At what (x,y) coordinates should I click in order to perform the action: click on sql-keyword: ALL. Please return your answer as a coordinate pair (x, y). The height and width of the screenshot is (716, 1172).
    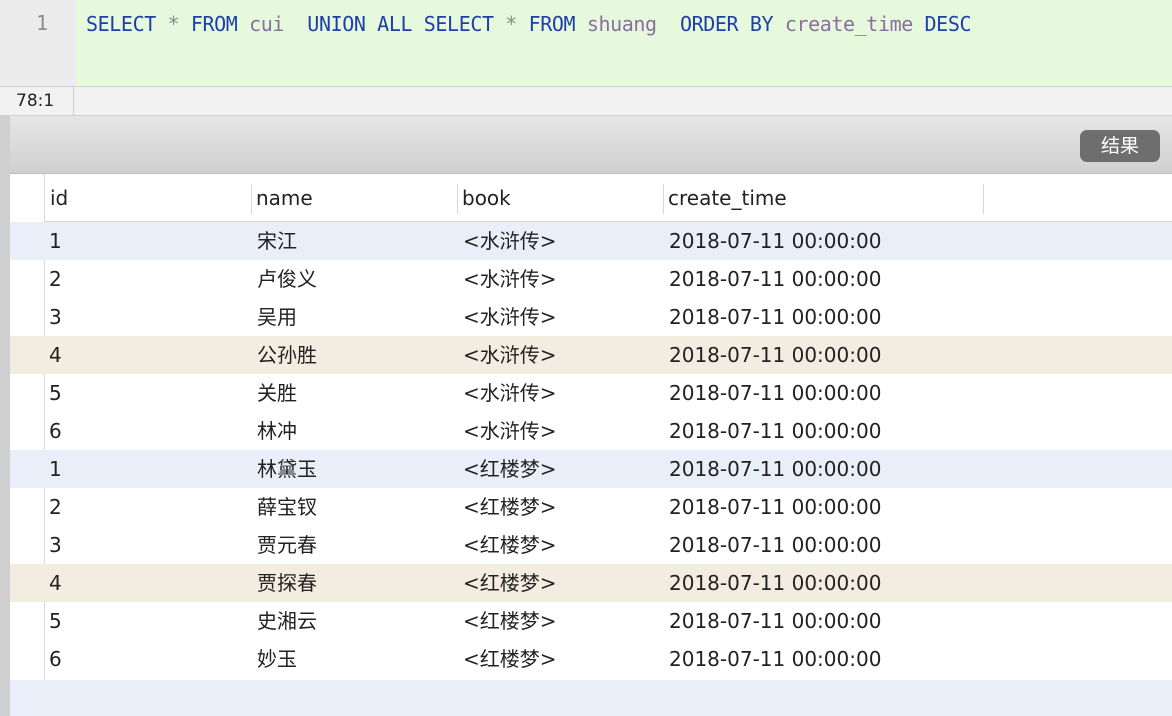
    Looking at the image, I should click on (395, 24).